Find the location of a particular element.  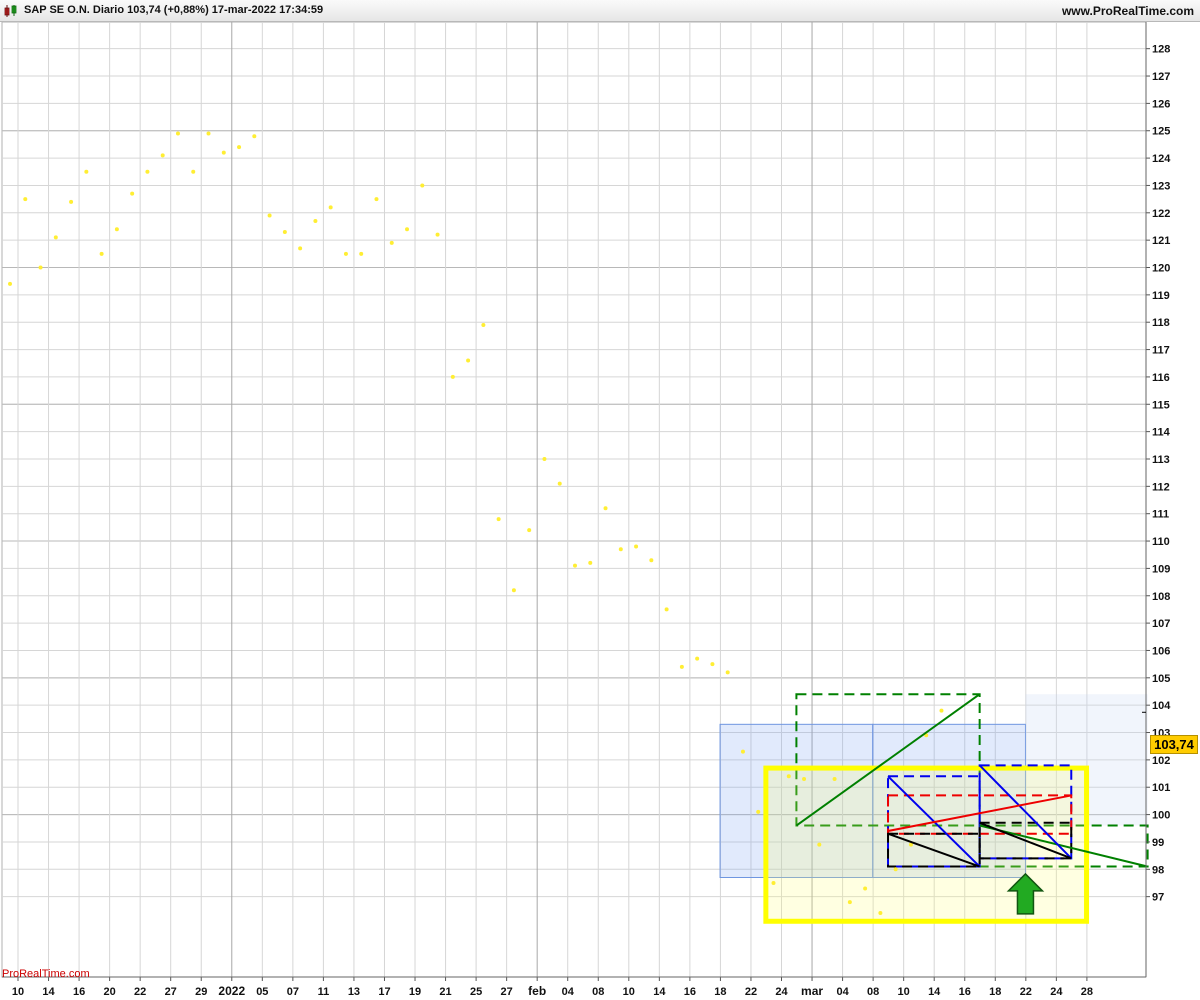

x-tick-label: 21 is located at coordinates (445, 992).